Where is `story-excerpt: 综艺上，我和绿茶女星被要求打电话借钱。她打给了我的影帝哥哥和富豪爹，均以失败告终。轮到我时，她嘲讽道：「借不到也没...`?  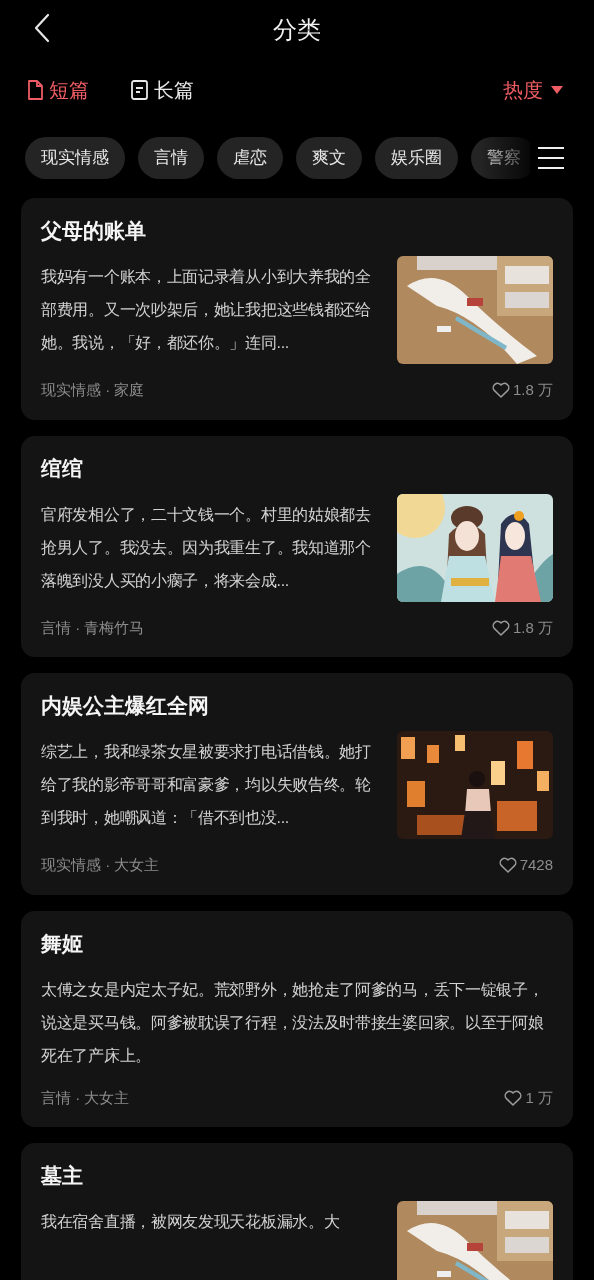
story-excerpt: 综艺上，我和绿茶女星被要求打电话借钱。她打给了我的影帝哥哥和富豪爹，均以失败告终。轮到我时，她嘲讽道：「借不到也没... is located at coordinates (206, 785).